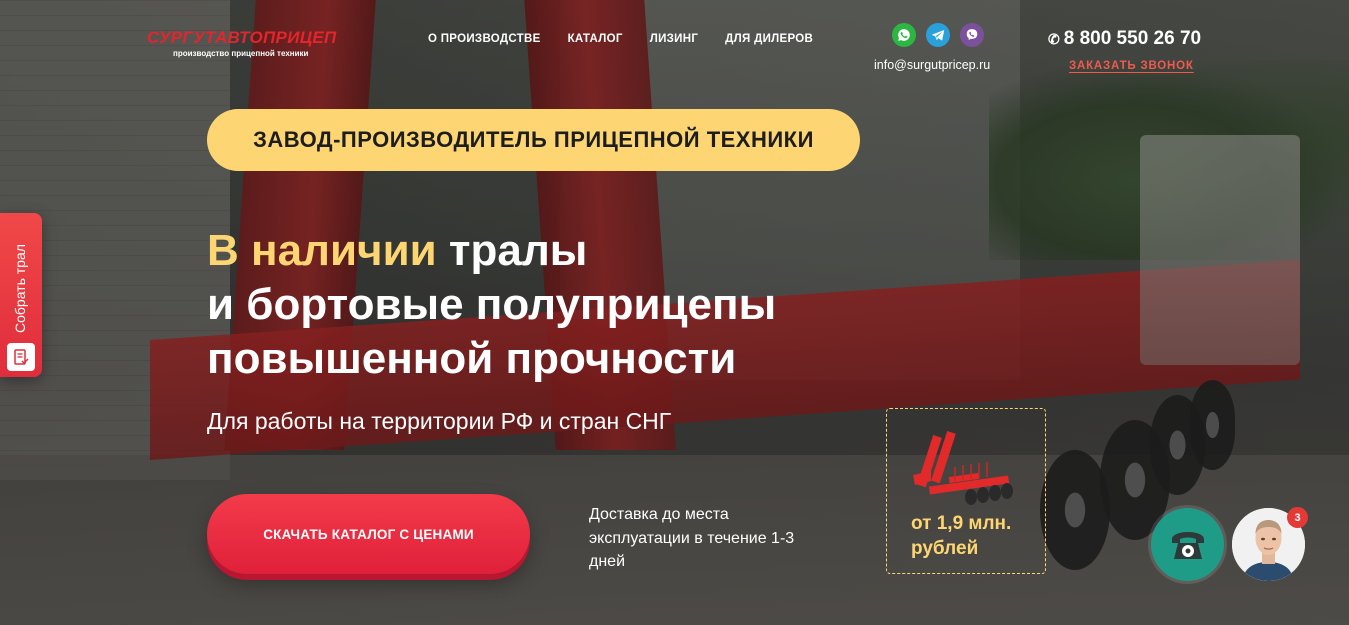  What do you see at coordinates (595, 39) in the screenshot?
I see `nav-item-catalog: КАТАЛОГ` at bounding box center [595, 39].